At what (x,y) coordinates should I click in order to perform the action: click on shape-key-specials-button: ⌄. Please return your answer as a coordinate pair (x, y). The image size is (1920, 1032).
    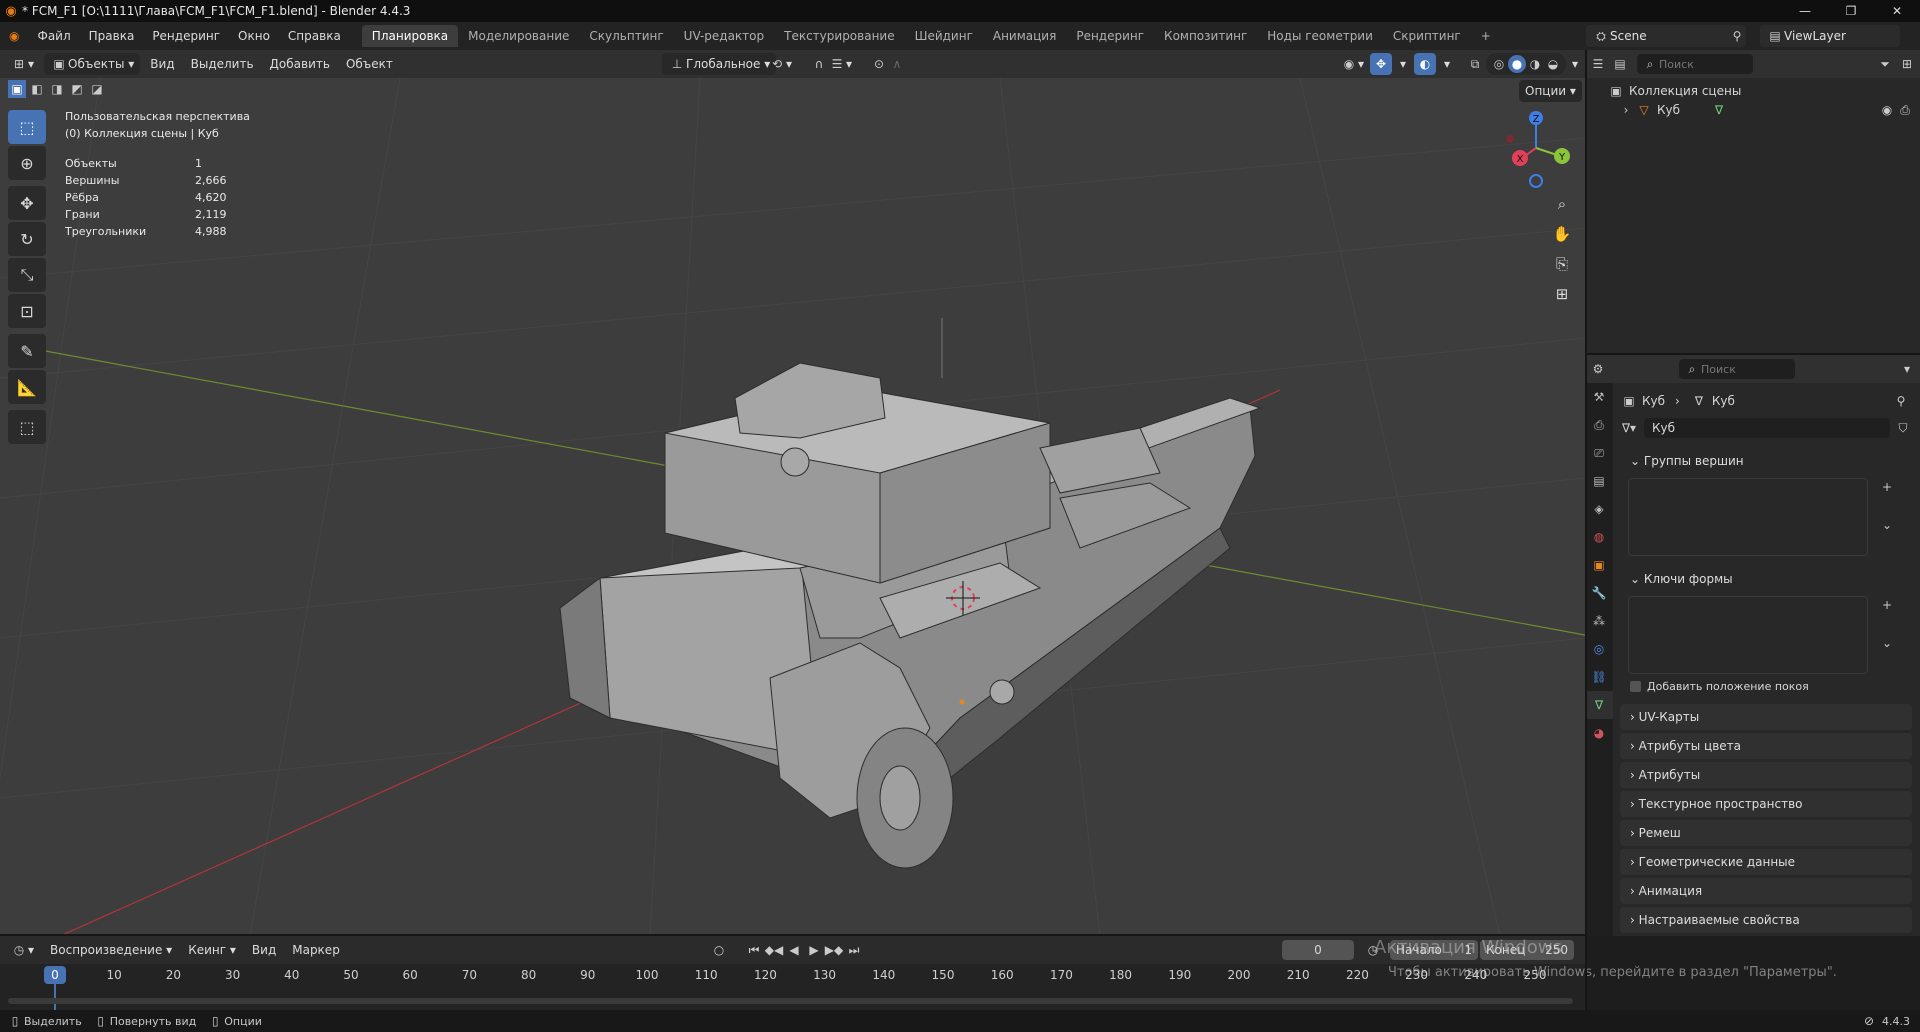
    Looking at the image, I should click on (1887, 643).